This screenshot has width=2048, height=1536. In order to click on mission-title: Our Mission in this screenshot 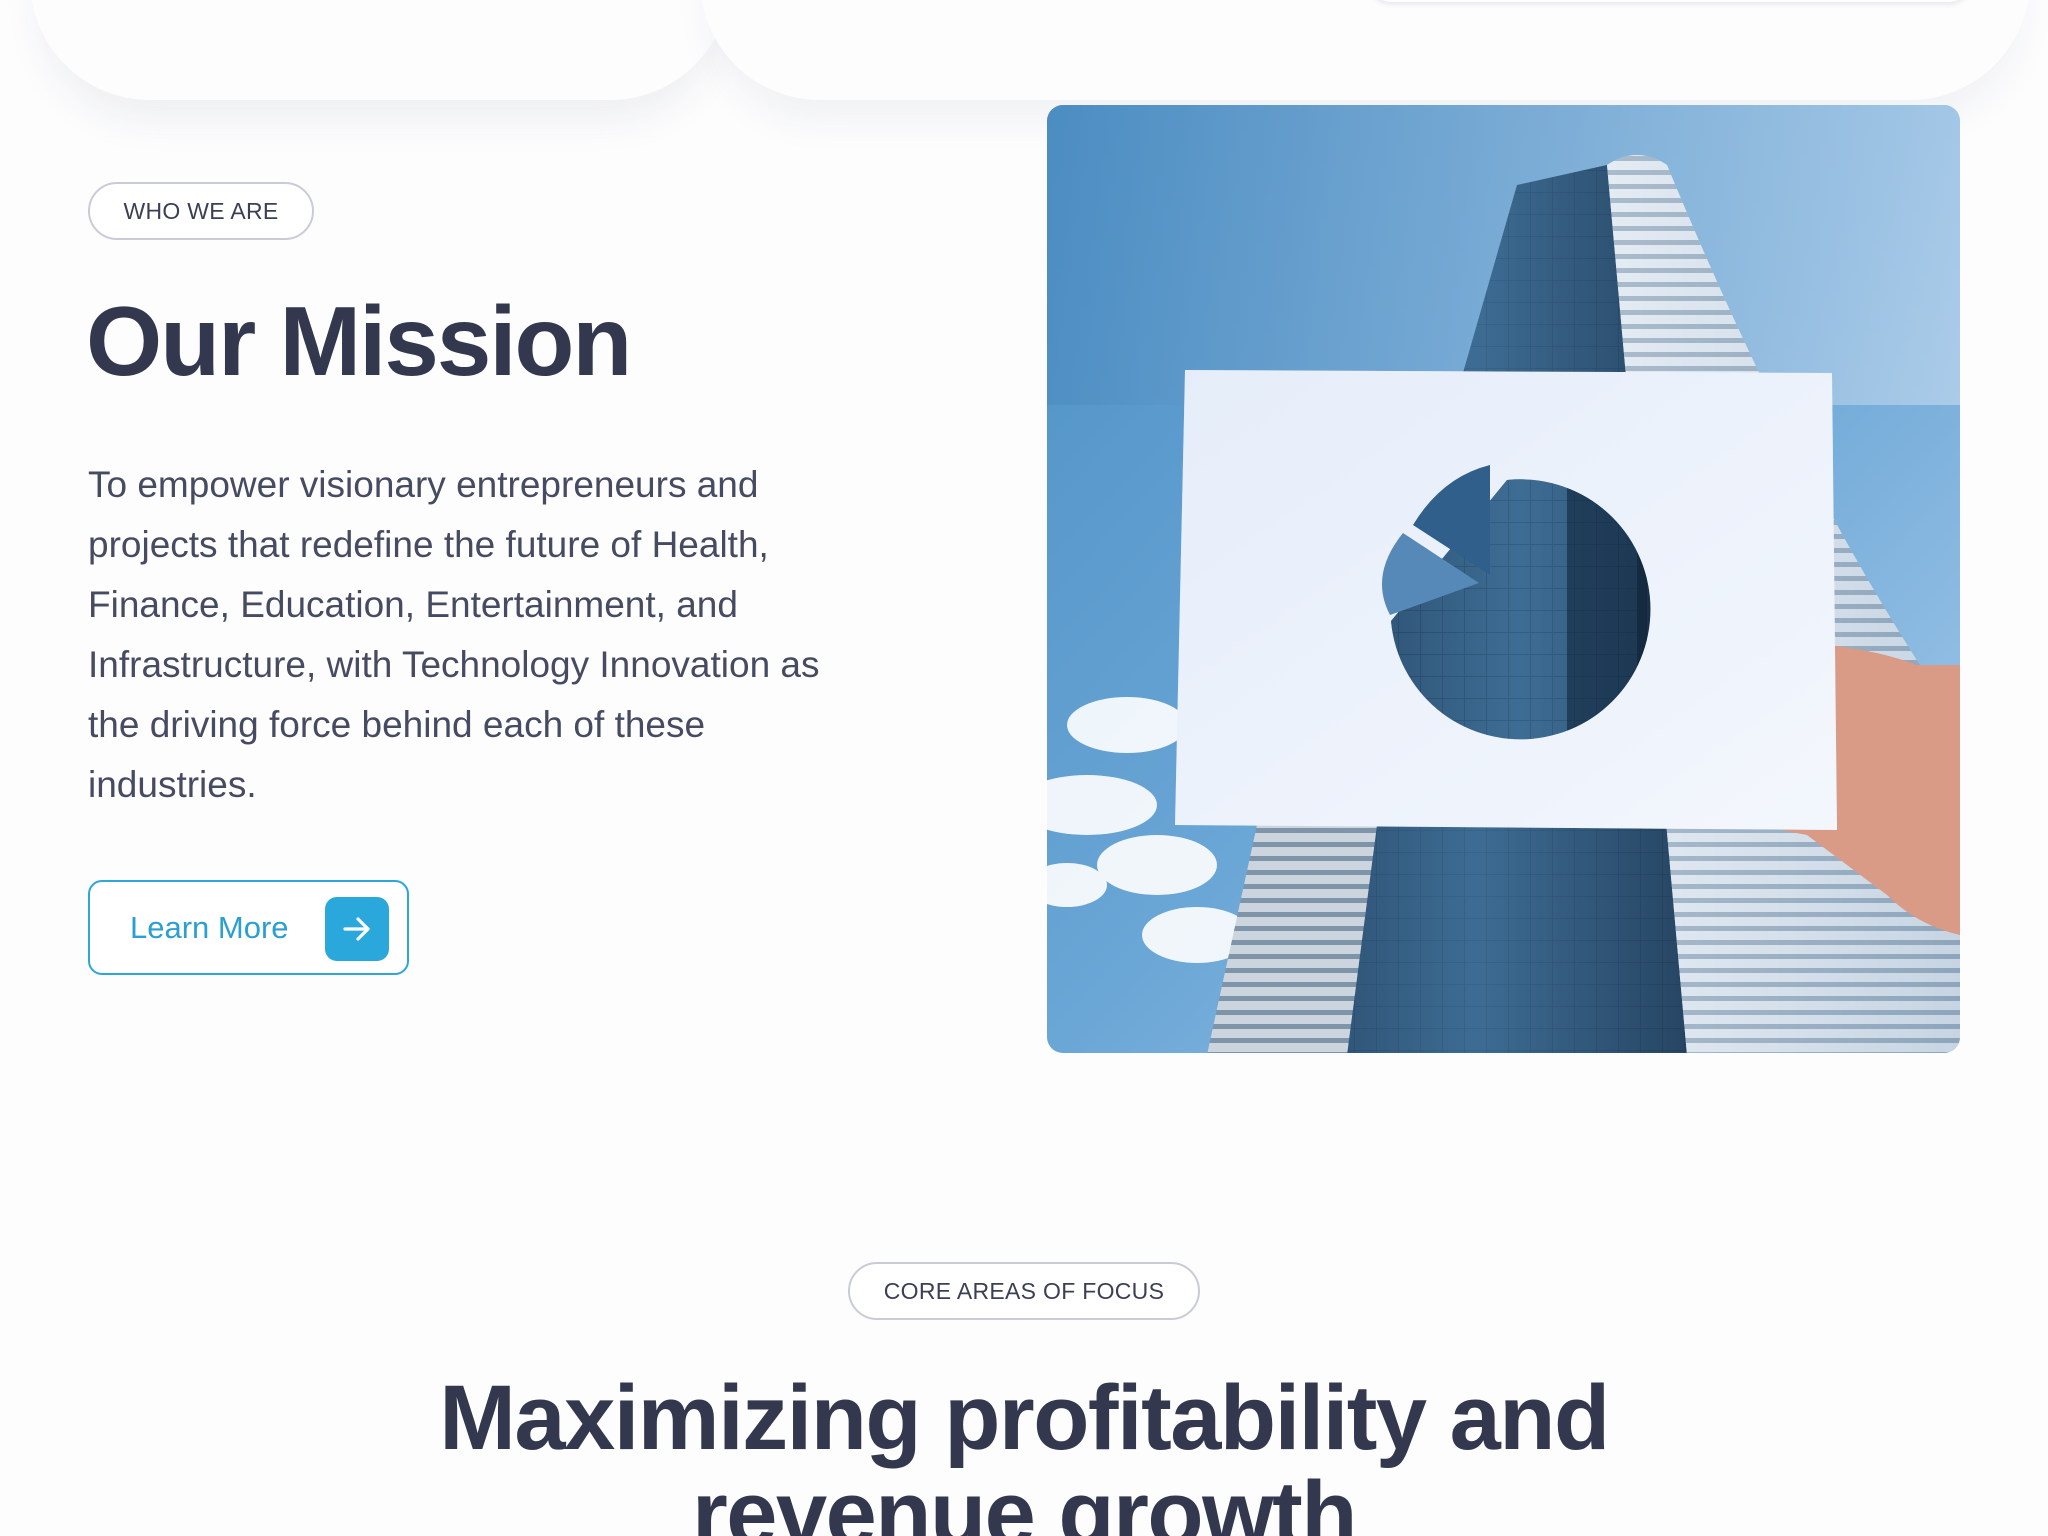, I will do `click(359, 341)`.